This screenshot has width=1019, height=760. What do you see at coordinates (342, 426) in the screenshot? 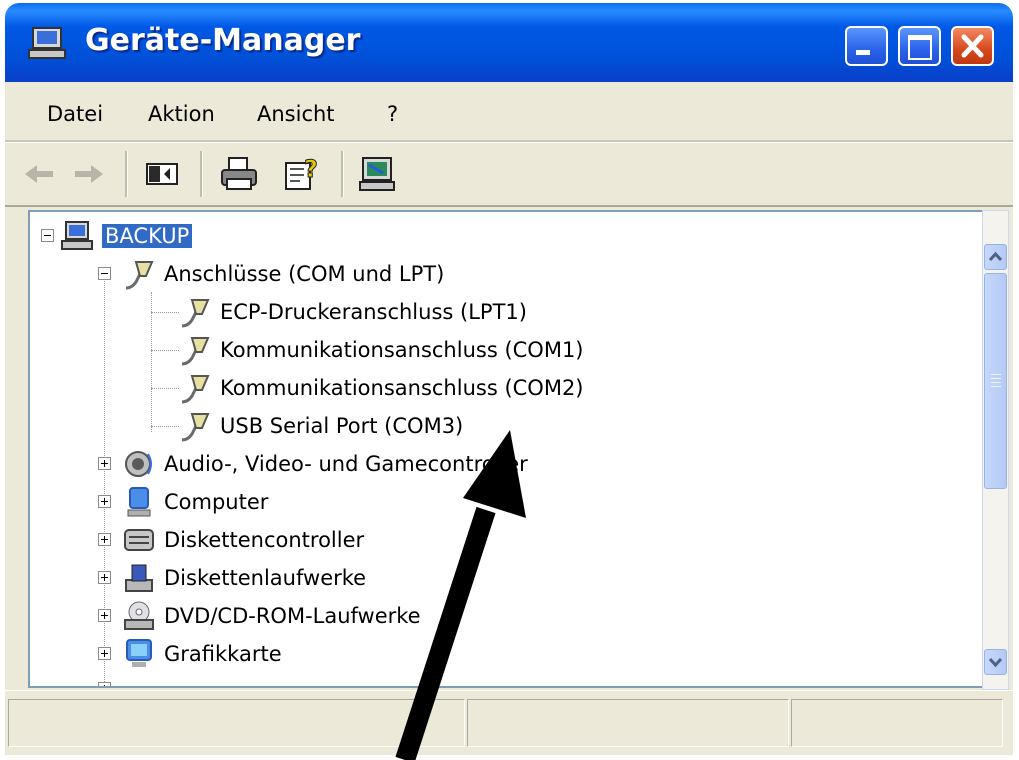
I see `tree-item-label: USB Serial Port (COM3)` at bounding box center [342, 426].